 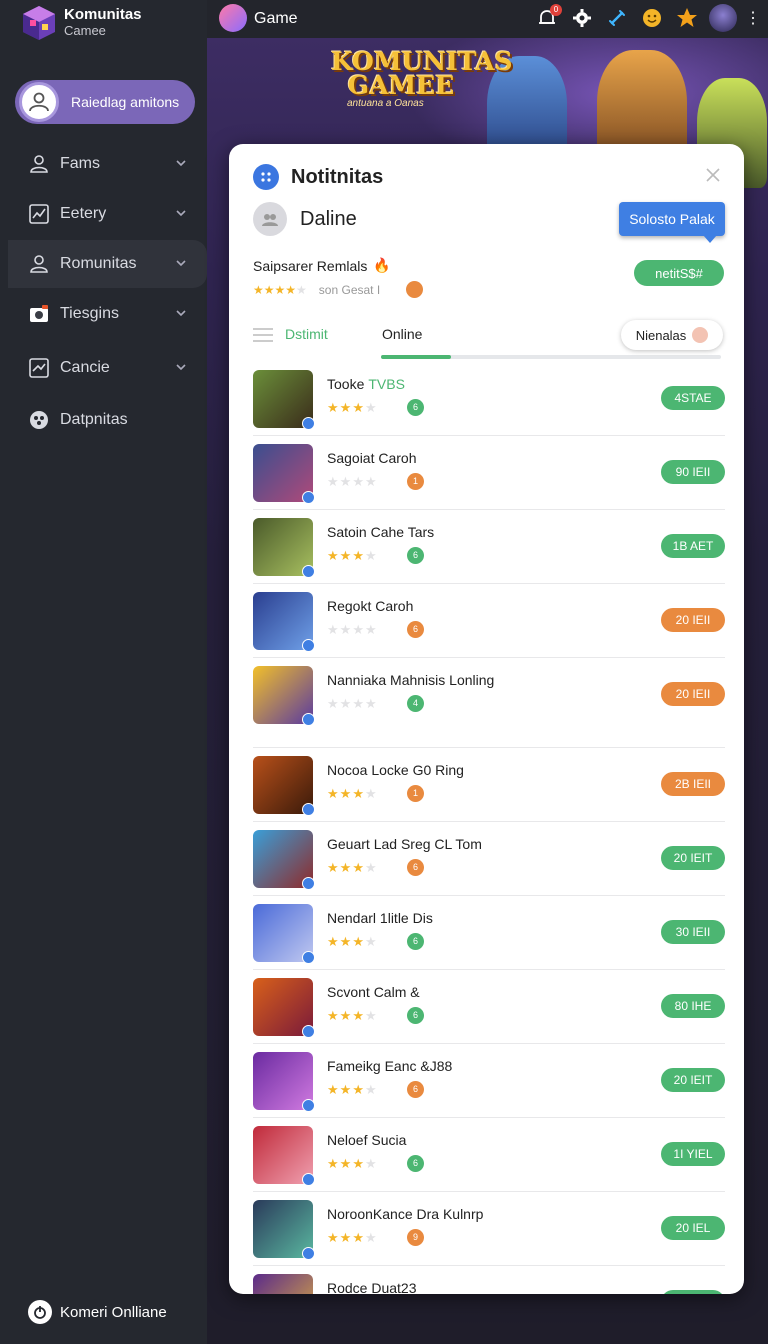 What do you see at coordinates (489, 703) in the screenshot?
I see `game-row: Nanniaka Mahnisis Lonling ★★★★ 4 20 IEII` at bounding box center [489, 703].